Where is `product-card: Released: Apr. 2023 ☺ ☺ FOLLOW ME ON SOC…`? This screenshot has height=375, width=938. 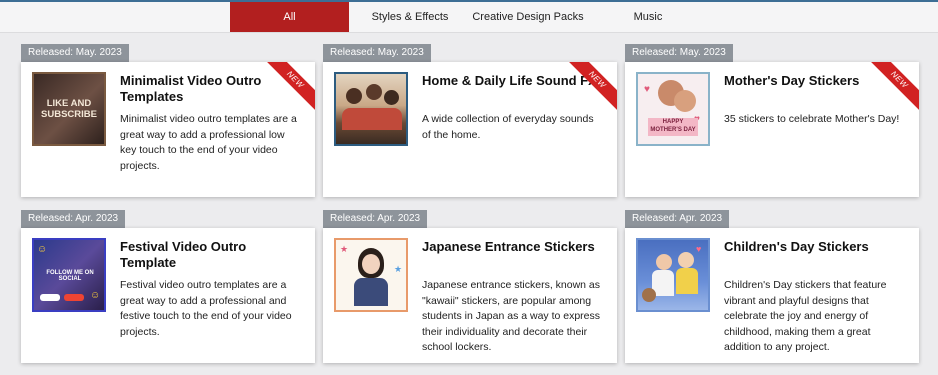 product-card: Released: Apr. 2023 ☺ ☺ FOLLOW ME ON SOC… is located at coordinates (171, 287).